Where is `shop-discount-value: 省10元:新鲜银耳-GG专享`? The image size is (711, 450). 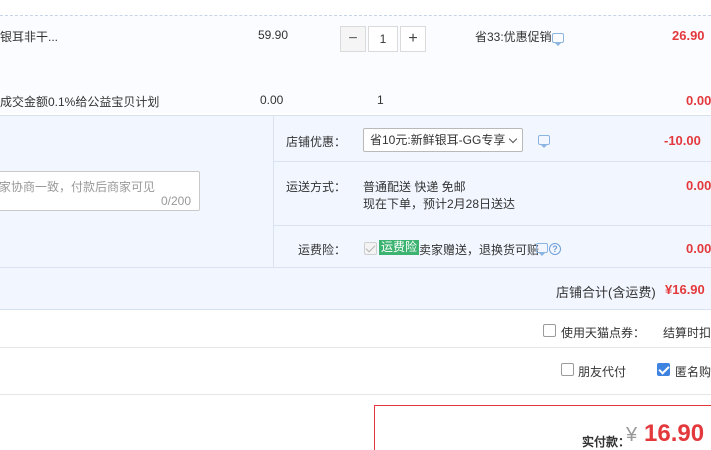
shop-discount-value: 省10元:新鲜银耳-GG专享 is located at coordinates (438, 140).